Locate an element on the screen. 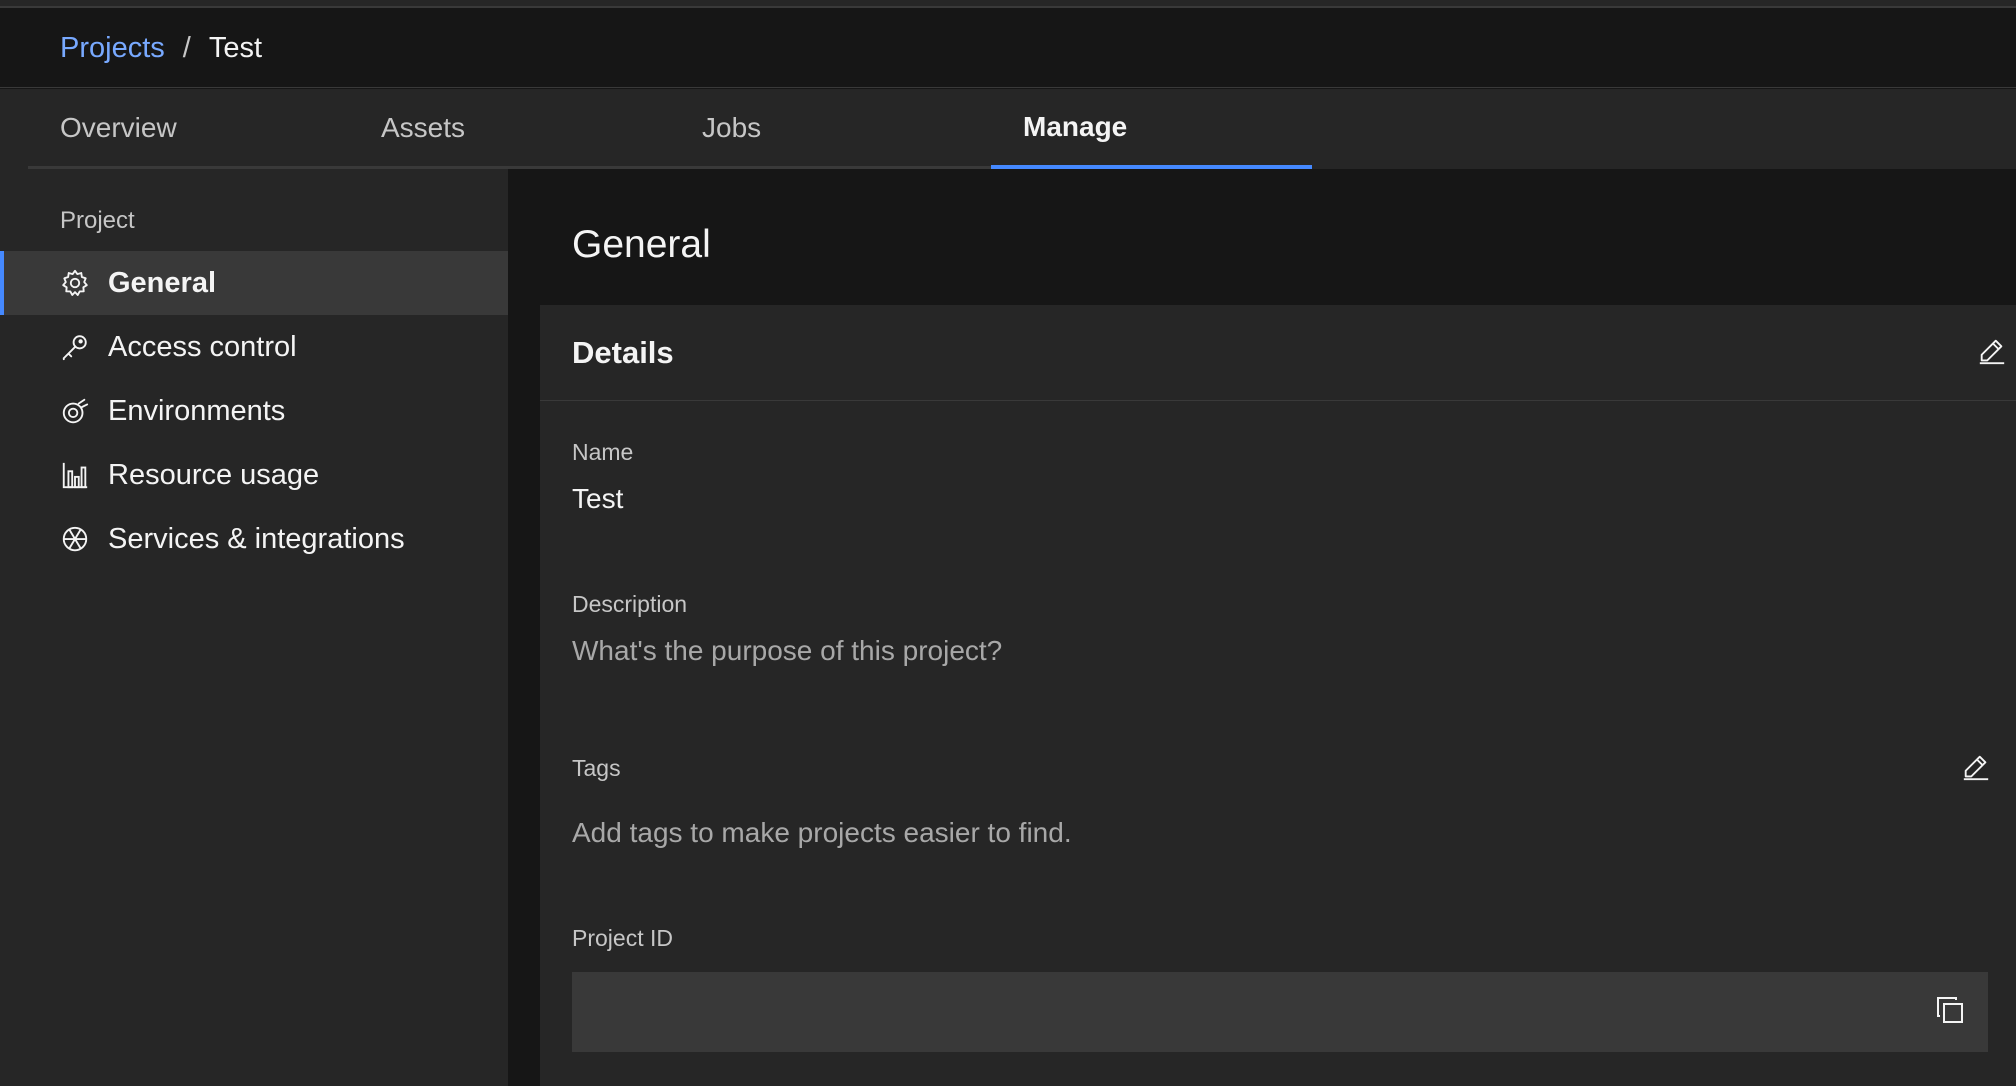 Image resolution: width=2016 pixels, height=1086 pixels. description-label: Description is located at coordinates (630, 604).